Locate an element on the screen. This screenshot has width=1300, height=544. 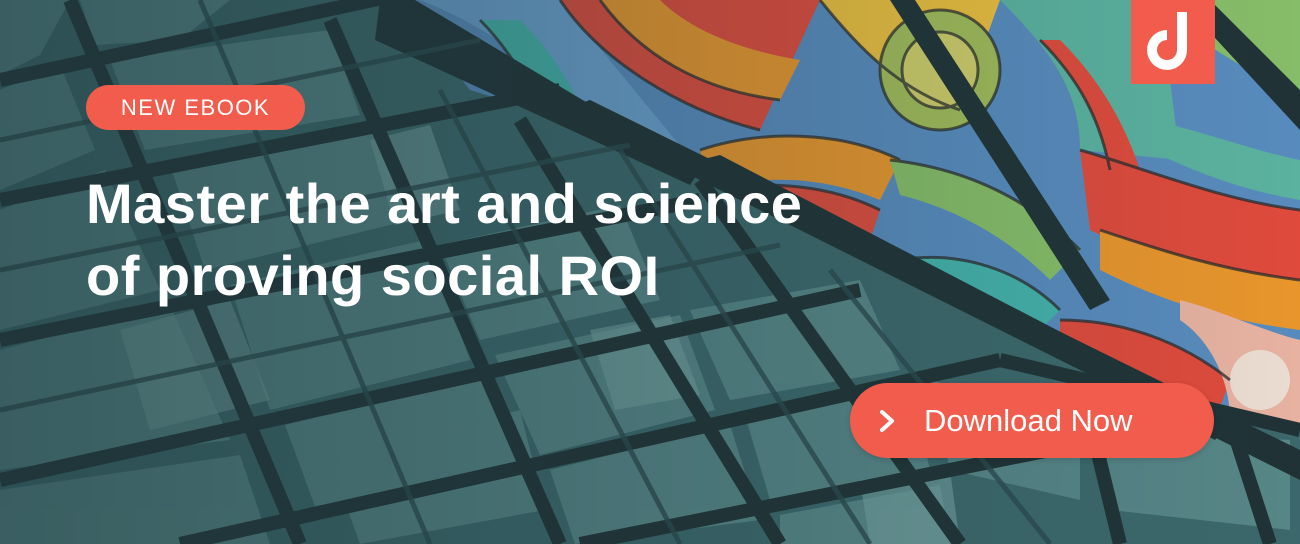
headline-line-2: of proving social ROI is located at coordinates (373, 275).